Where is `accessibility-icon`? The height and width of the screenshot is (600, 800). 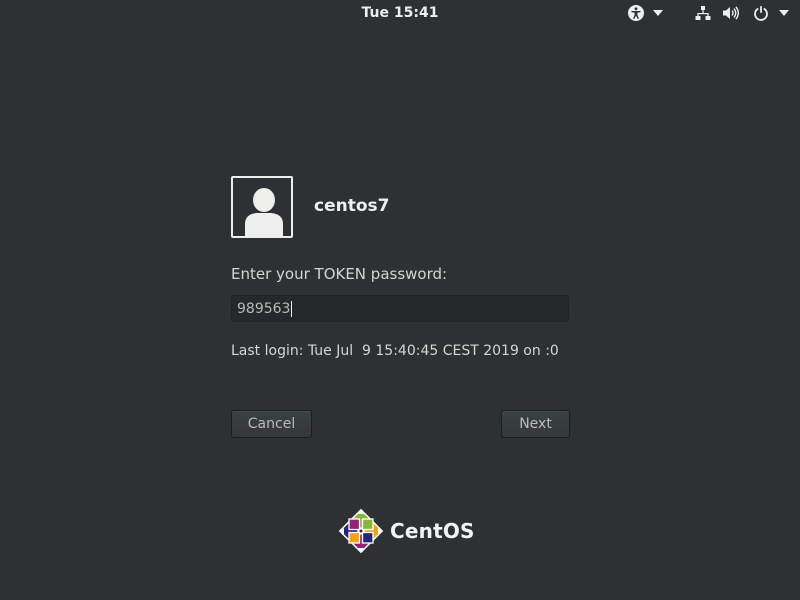 accessibility-icon is located at coordinates (636, 13).